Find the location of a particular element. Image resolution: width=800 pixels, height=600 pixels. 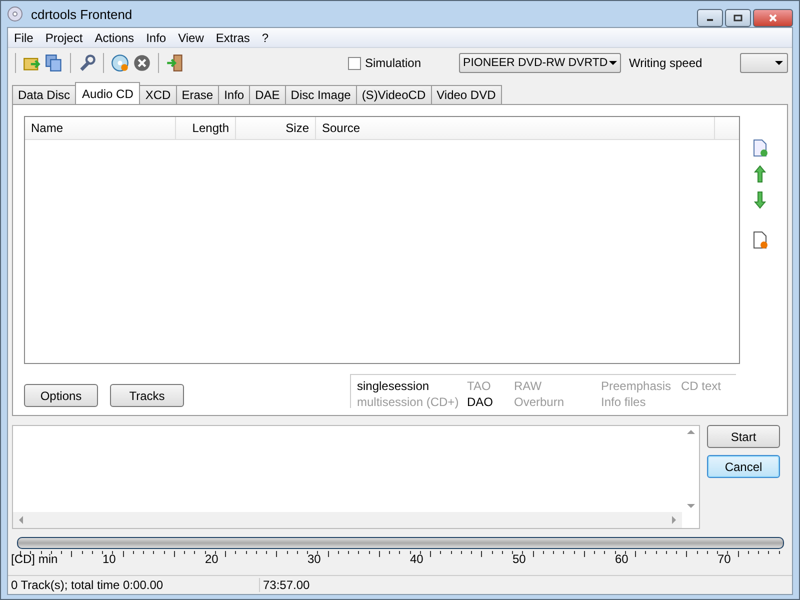

menu-item: Info is located at coordinates (156, 37).